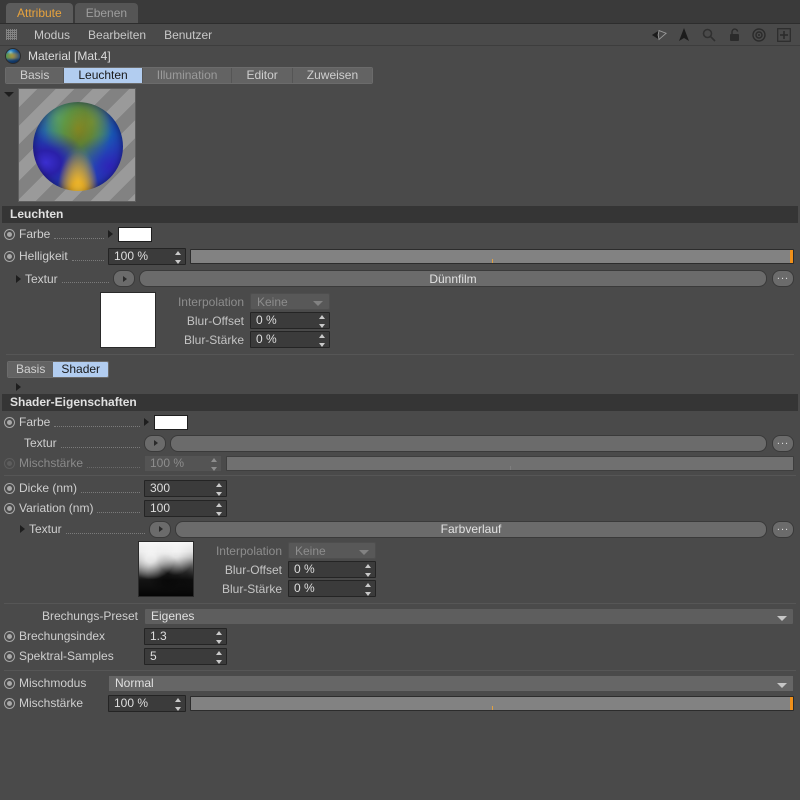  I want to click on row-helligkeit: Helligkeit 100 %, so click(400, 256).